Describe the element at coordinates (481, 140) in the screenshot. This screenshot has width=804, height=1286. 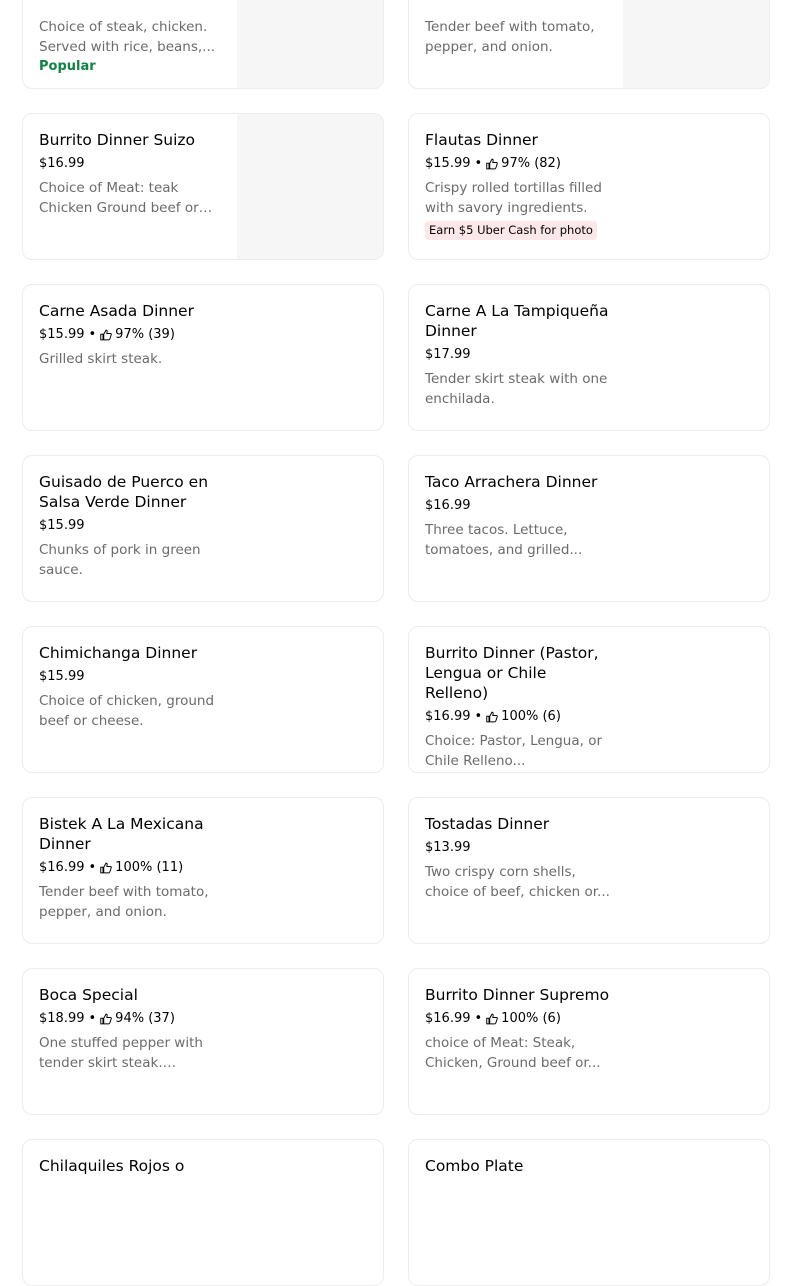
I see `item-title: Flautas Dinner` at that location.